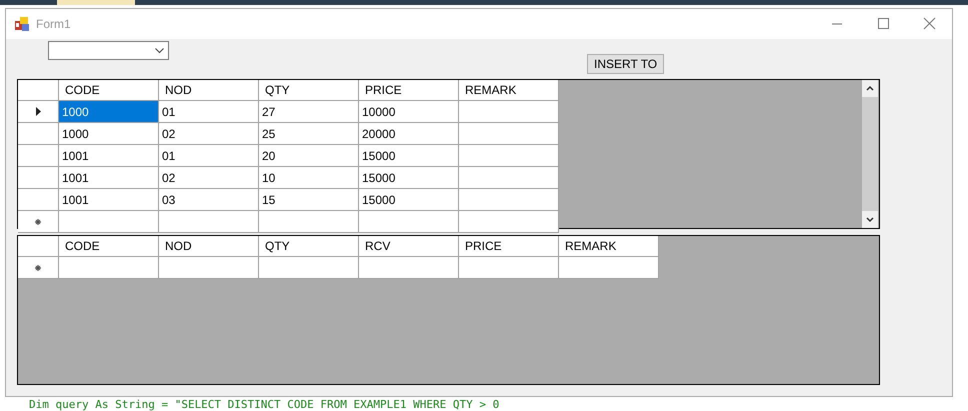 The height and width of the screenshot is (411, 968). I want to click on form-icon, so click(22, 24).